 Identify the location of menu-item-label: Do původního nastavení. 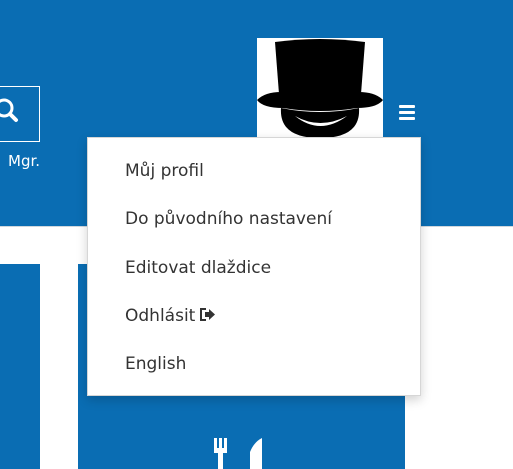
(228, 219).